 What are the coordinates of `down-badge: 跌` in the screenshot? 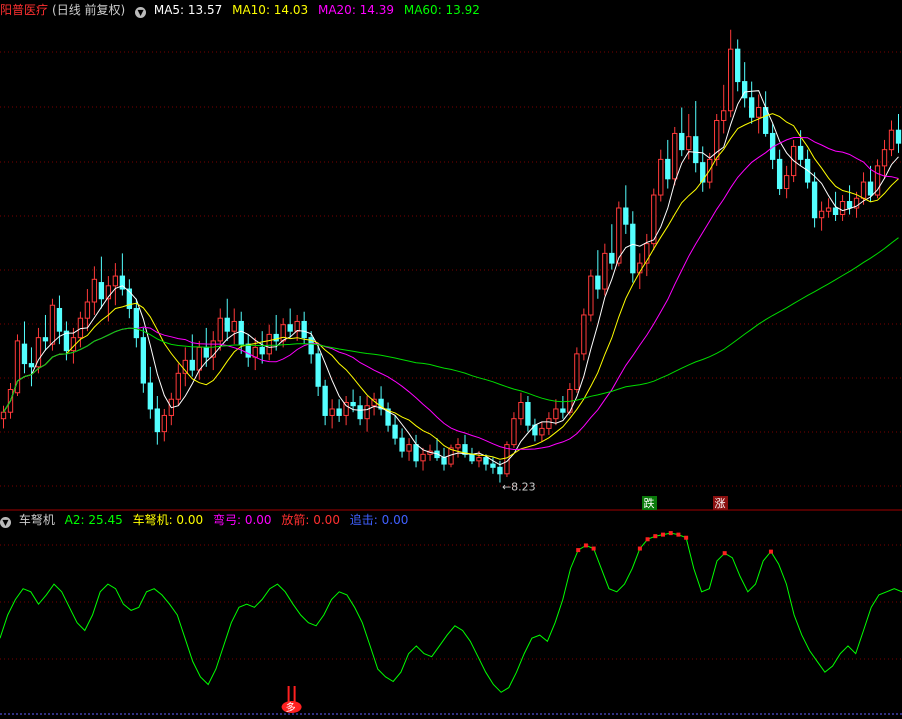 It's located at (649, 503).